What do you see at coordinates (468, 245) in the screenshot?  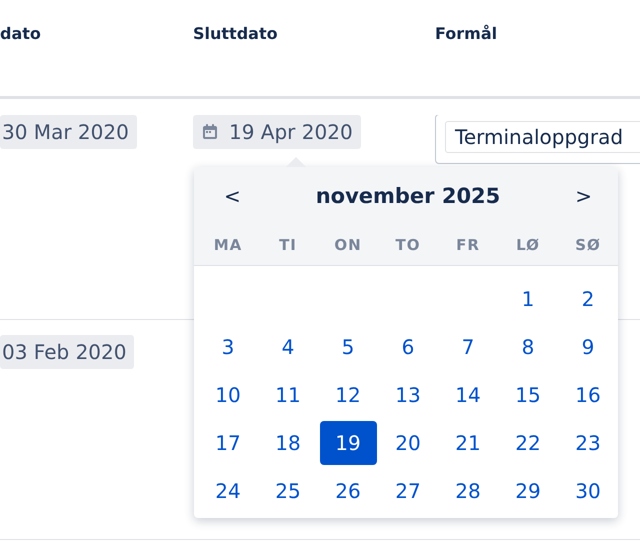 I see `weekday-label: FR` at bounding box center [468, 245].